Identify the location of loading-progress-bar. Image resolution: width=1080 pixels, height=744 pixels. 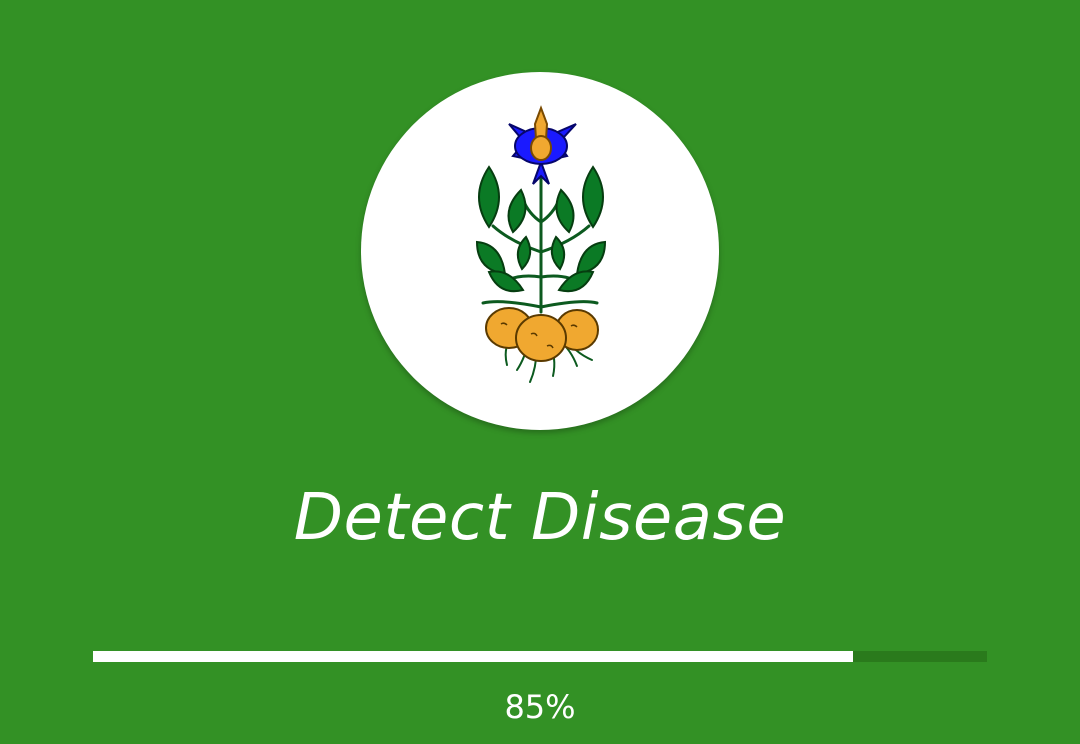
(540, 656).